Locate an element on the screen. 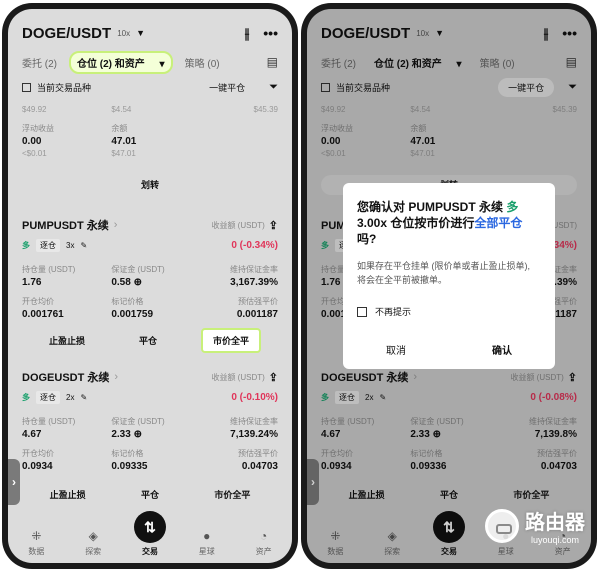 This screenshot has height=572, width=600. transfer-button: 划转 is located at coordinates (150, 185).